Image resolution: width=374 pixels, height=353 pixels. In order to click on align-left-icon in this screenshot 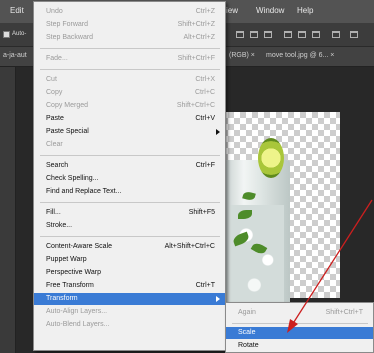, I will do `click(288, 34)`.